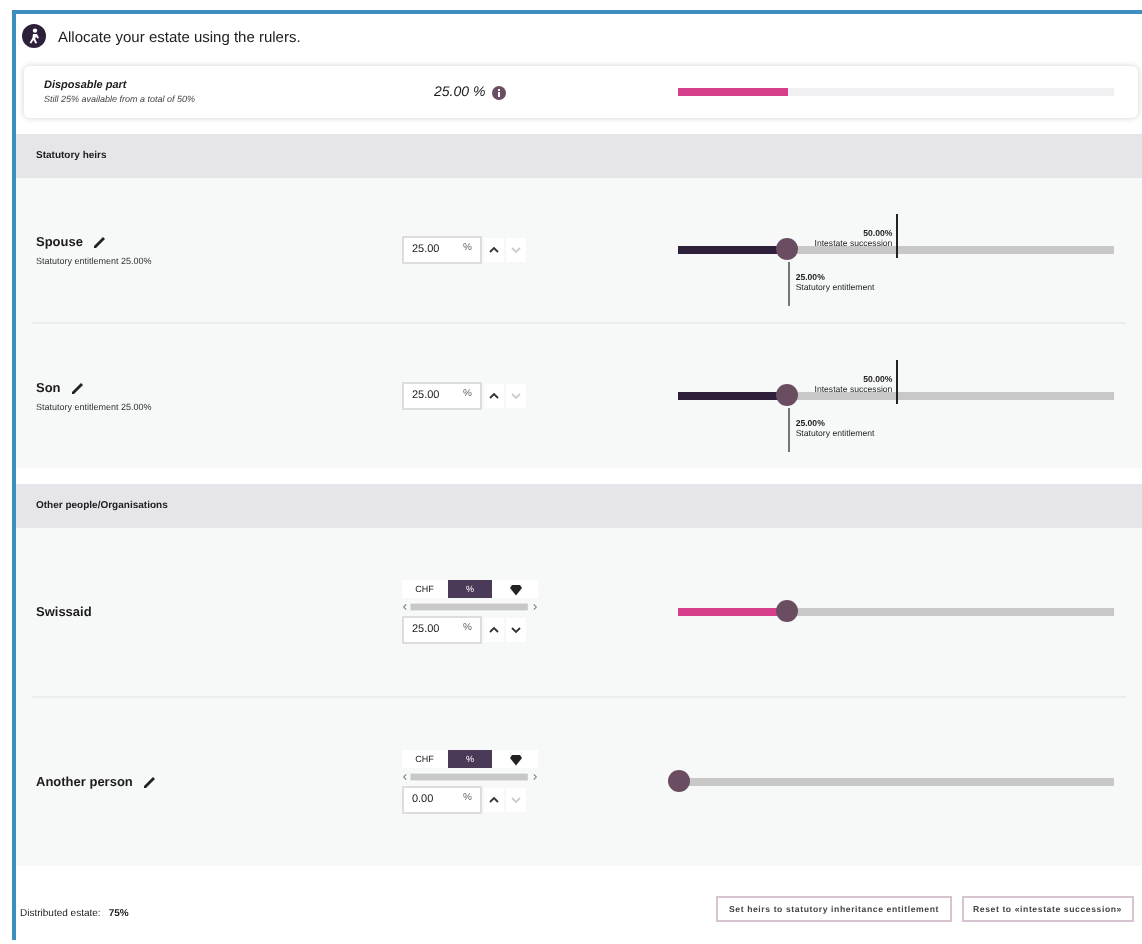 This screenshot has width=1142, height=944. I want to click on decrement-button, so click(515, 630).